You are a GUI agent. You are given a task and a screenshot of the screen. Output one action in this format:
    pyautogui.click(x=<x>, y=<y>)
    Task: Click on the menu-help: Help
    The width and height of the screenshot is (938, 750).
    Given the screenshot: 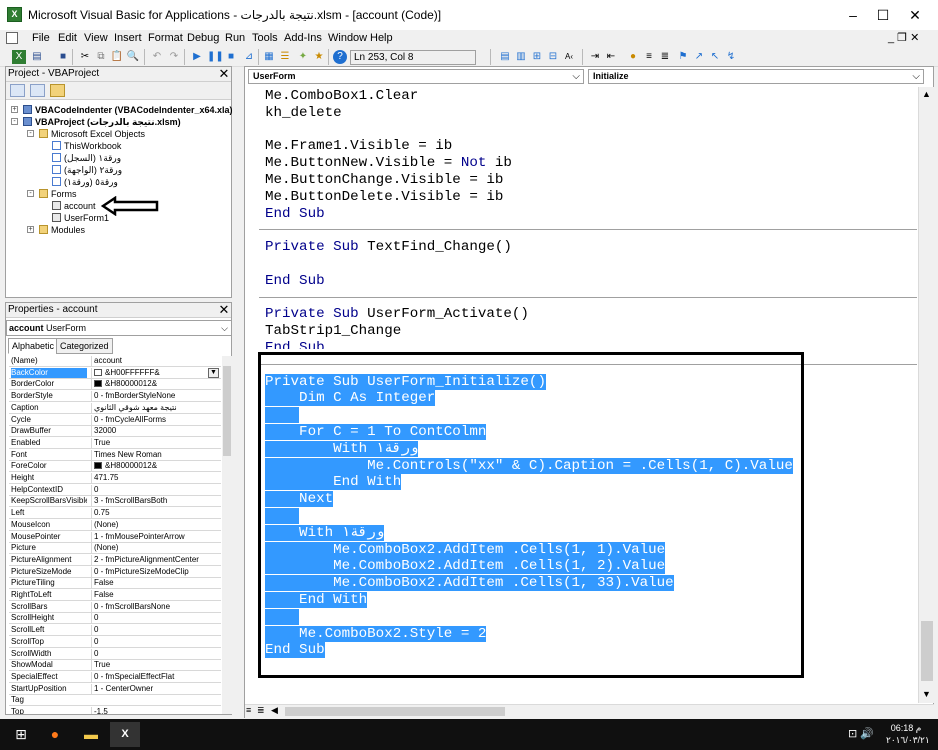 What is the action you would take?
    pyautogui.click(x=381, y=38)
    